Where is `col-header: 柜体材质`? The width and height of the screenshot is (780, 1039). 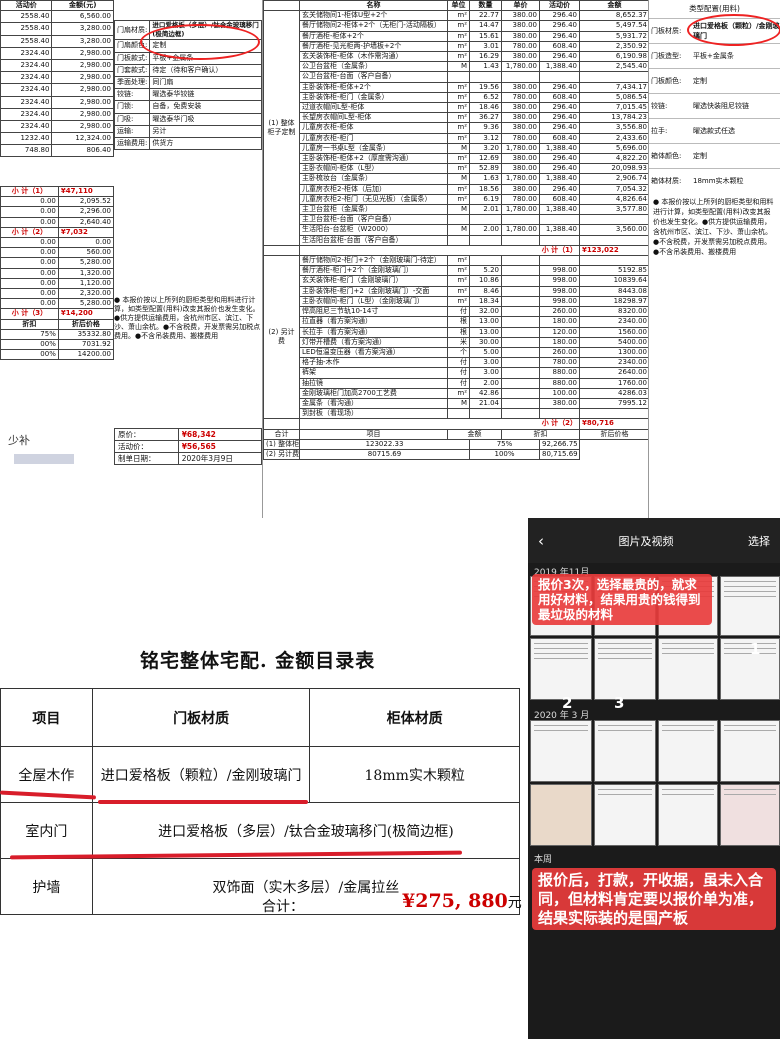
col-header: 柜体材质 is located at coordinates (414, 717).